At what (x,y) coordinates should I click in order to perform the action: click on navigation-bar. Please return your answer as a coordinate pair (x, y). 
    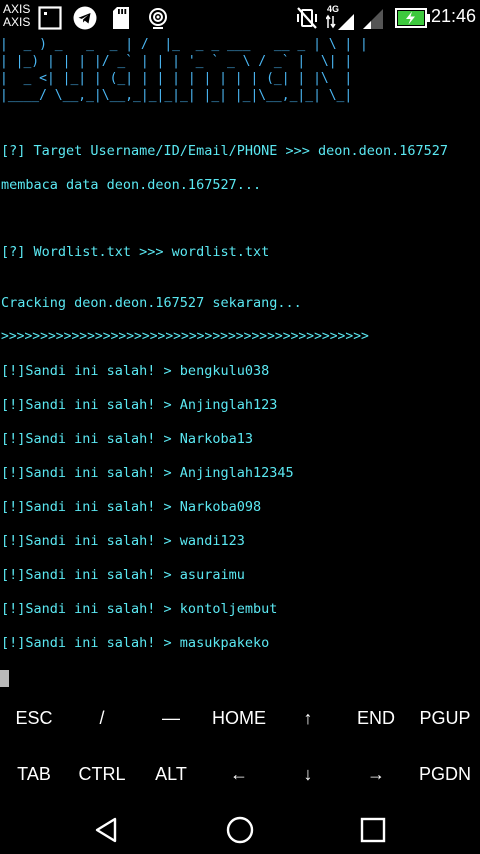
    Looking at the image, I should click on (240, 828).